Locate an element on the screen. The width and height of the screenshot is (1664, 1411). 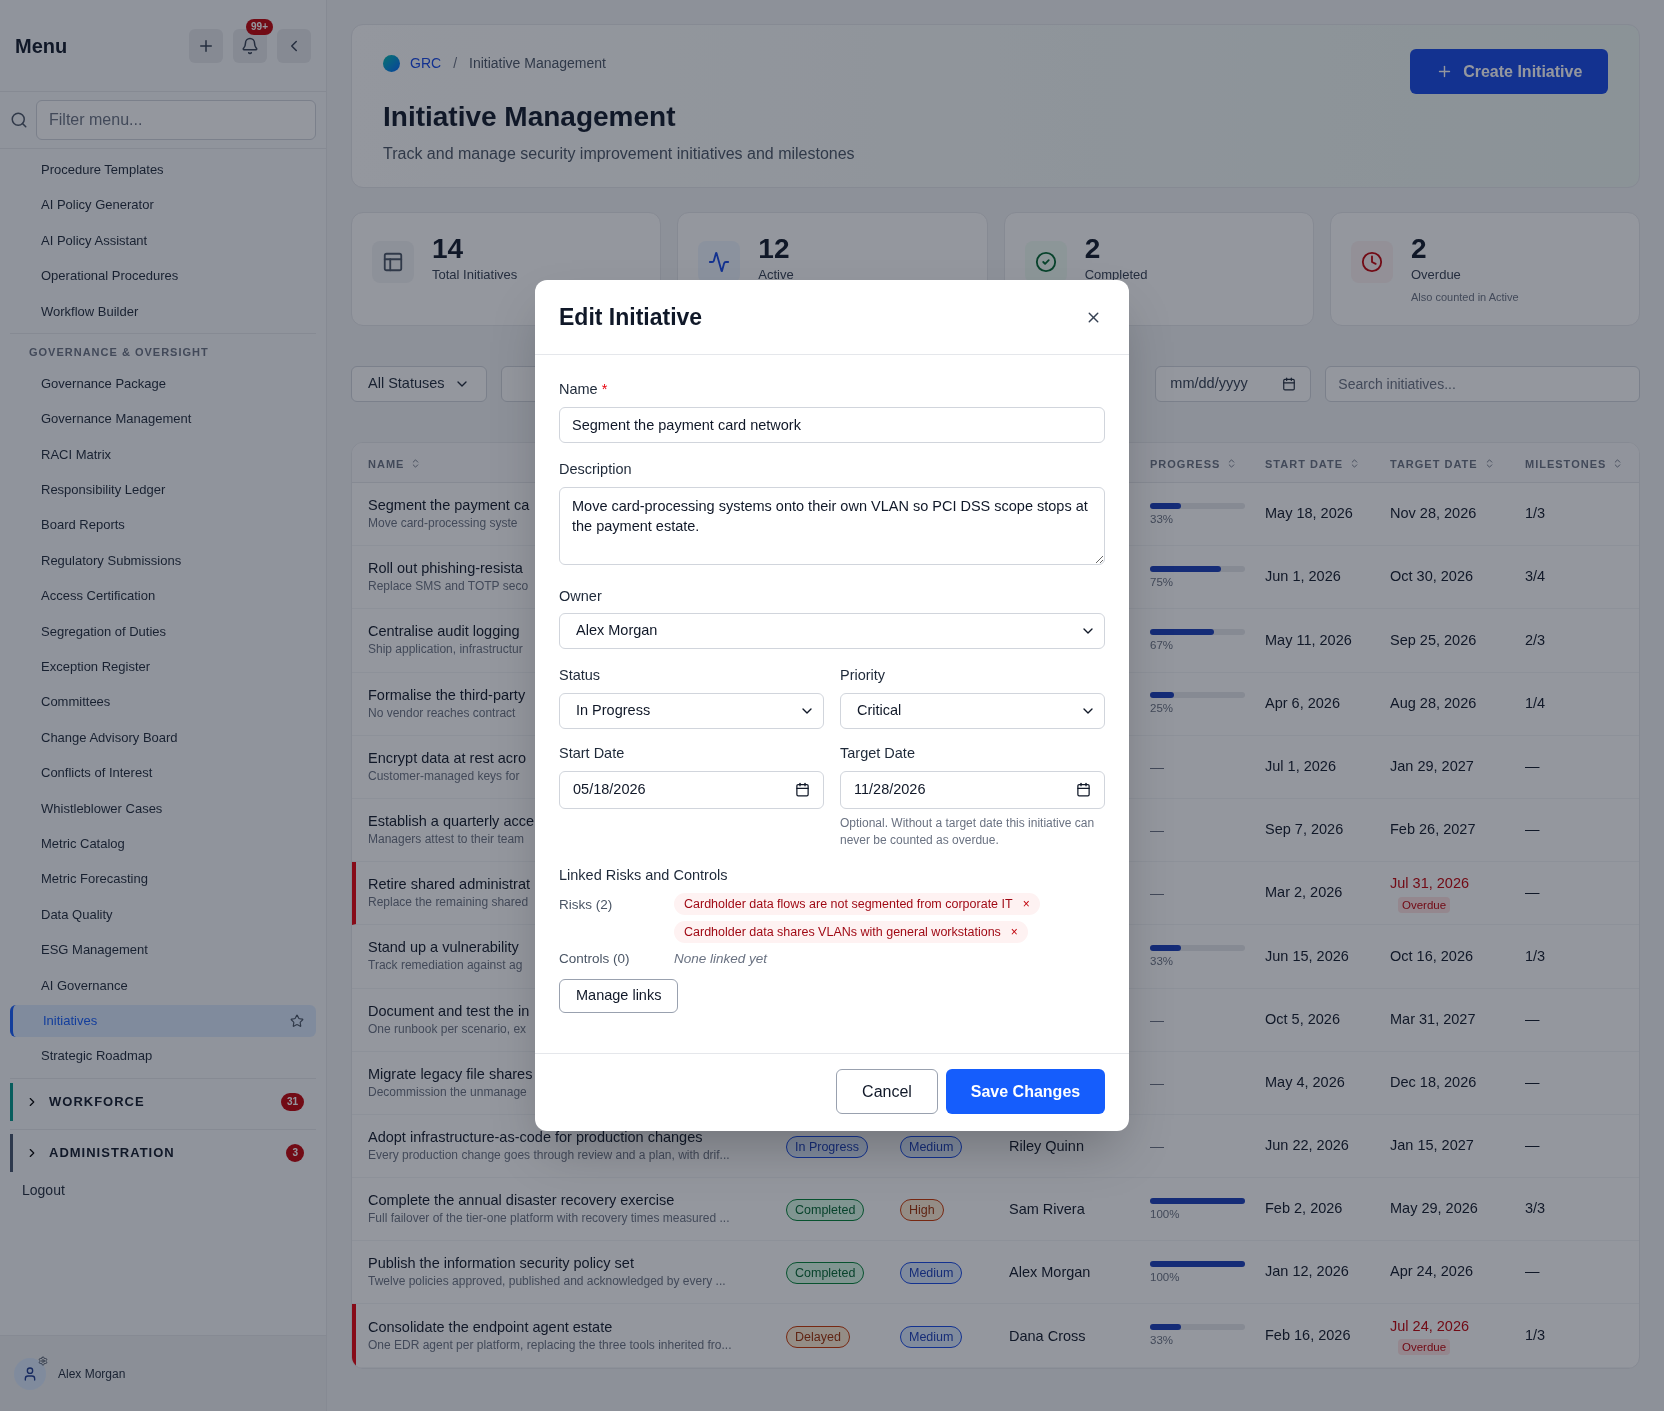
sidebar-item: Exception Register is located at coordinates (163, 667).